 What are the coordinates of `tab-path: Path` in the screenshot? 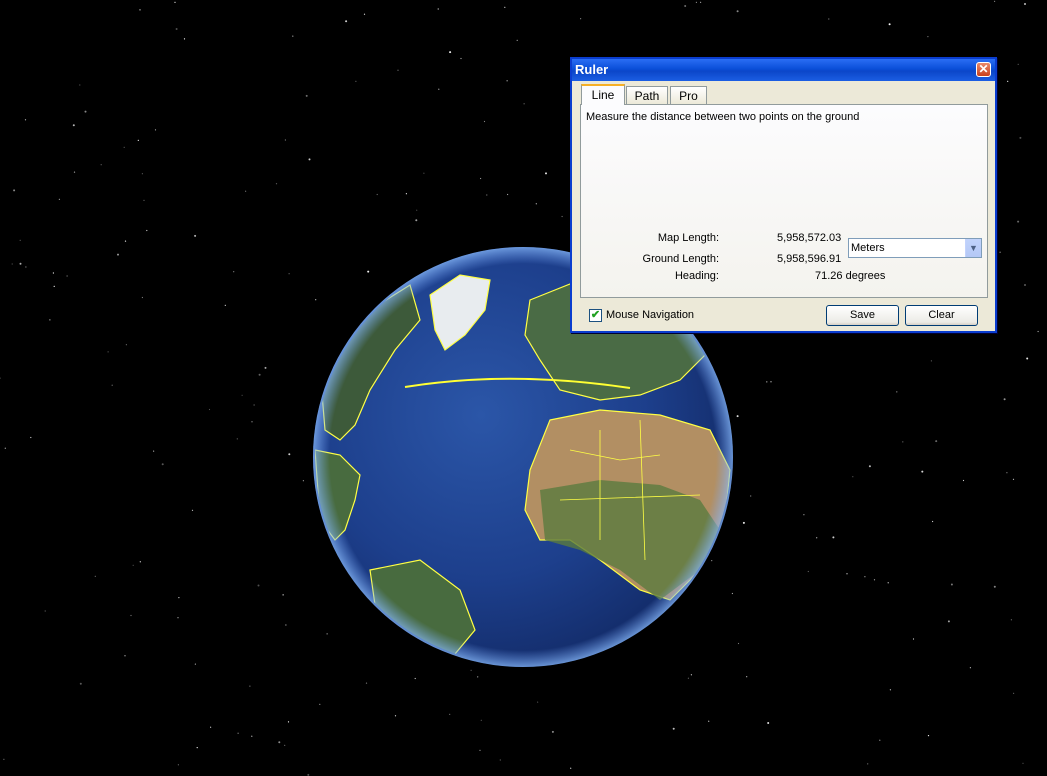 It's located at (647, 95).